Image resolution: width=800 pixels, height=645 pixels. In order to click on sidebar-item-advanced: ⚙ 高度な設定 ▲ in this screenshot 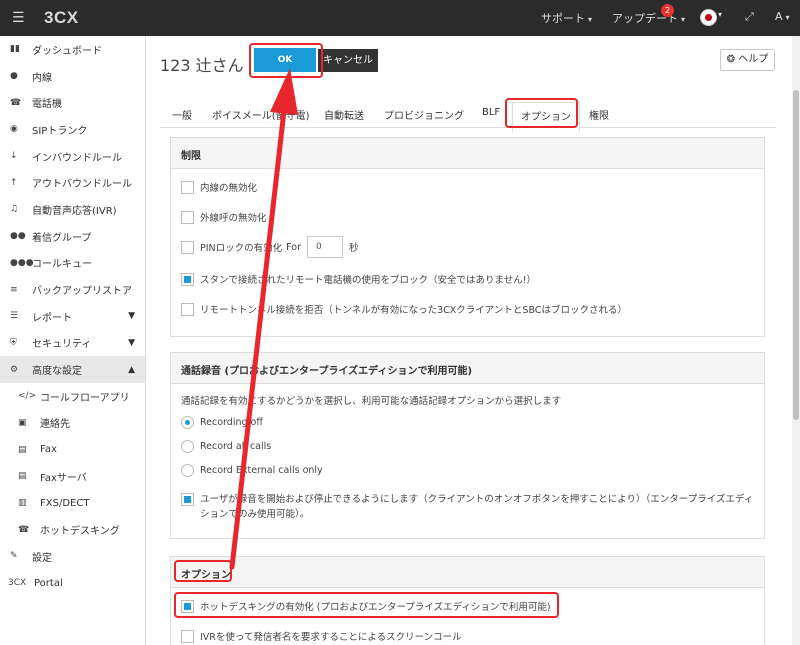, I will do `click(72, 369)`.